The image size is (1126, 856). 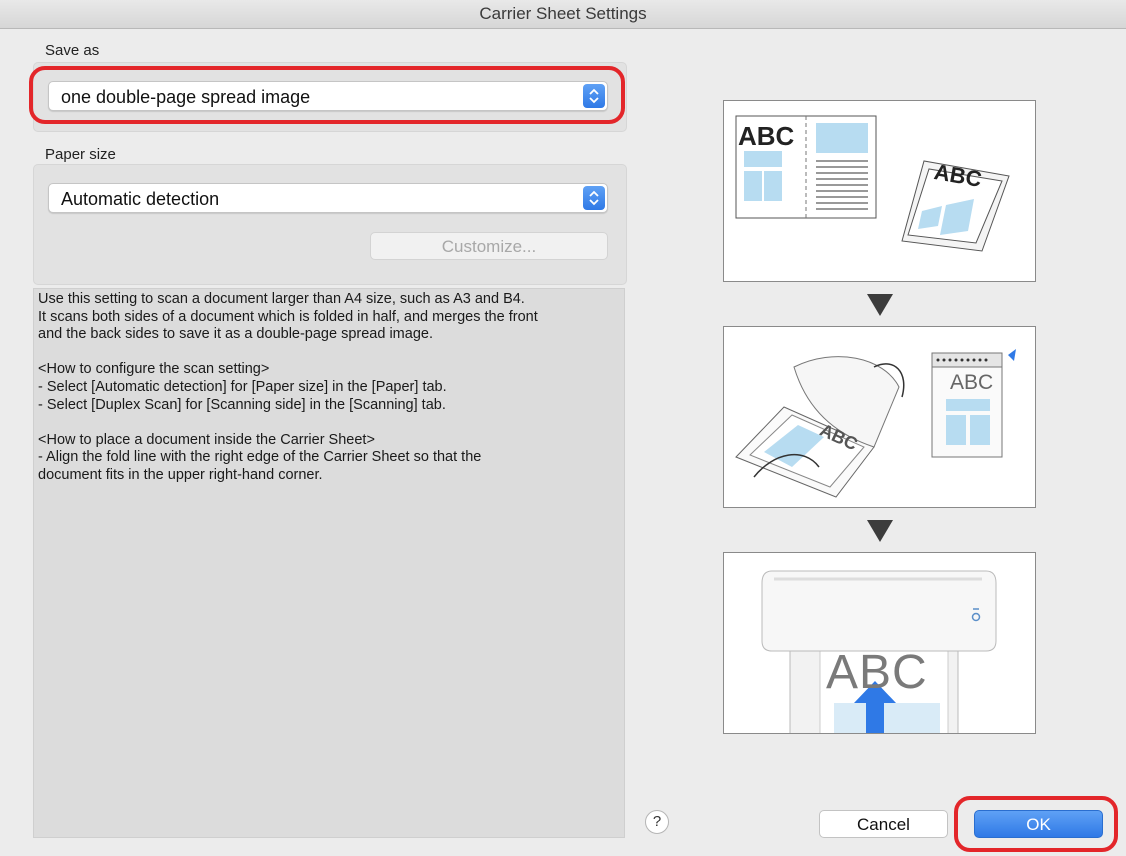 I want to click on paper-size-selected-value: Automatic detection, so click(x=140, y=199).